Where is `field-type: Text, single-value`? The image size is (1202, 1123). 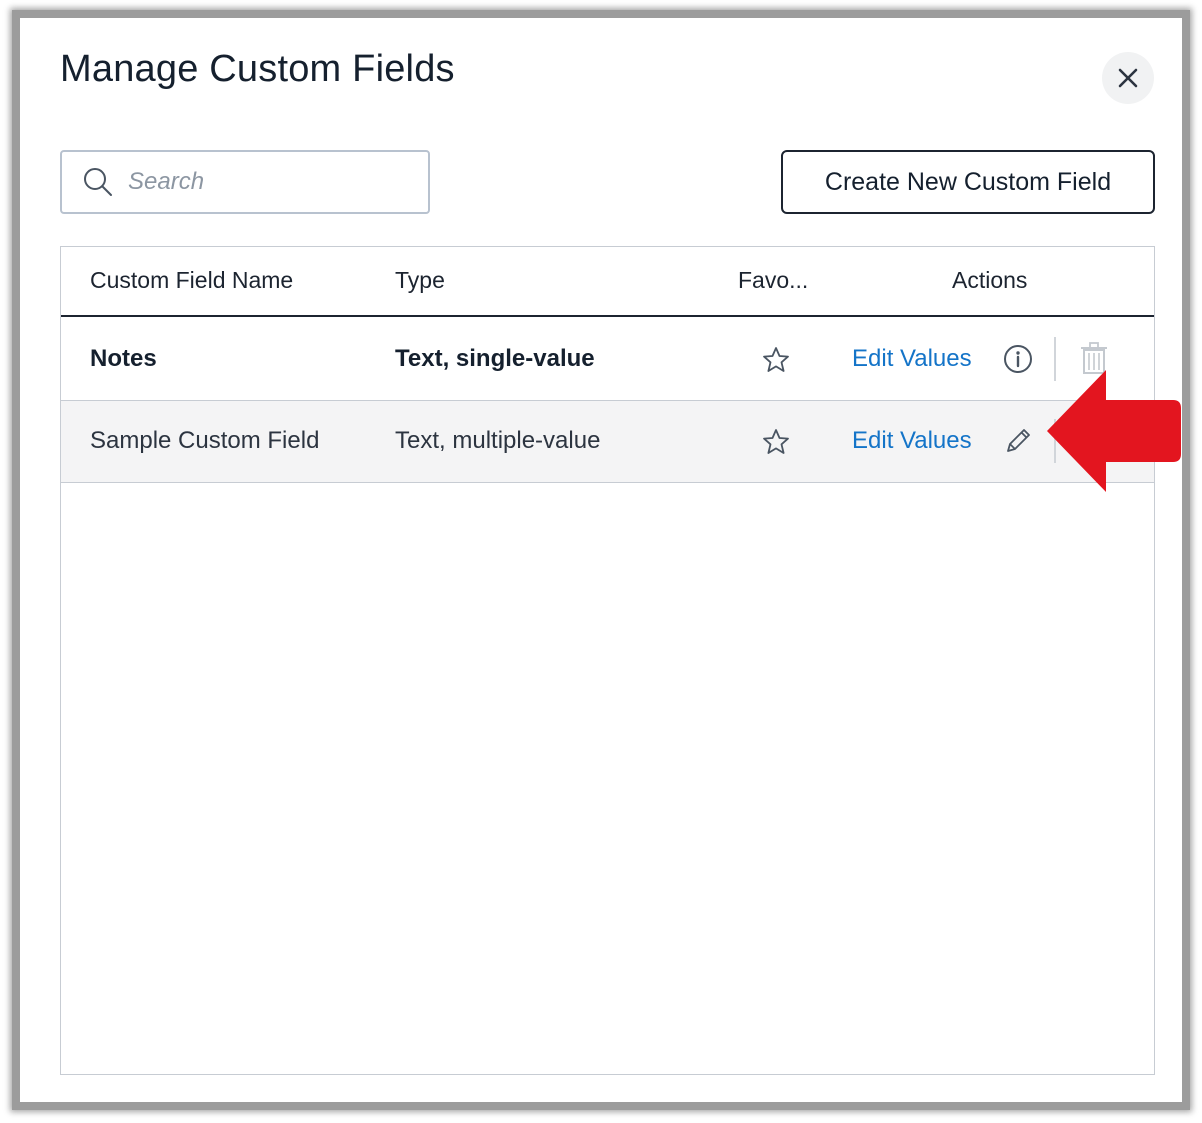 field-type: Text, single-value is located at coordinates (495, 358).